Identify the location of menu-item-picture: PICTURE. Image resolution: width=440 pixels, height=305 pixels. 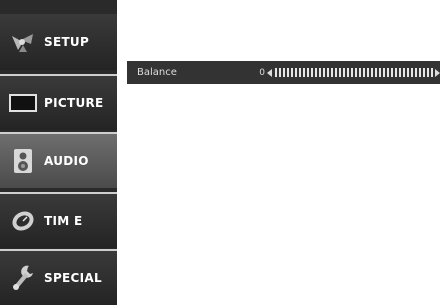
(58, 102).